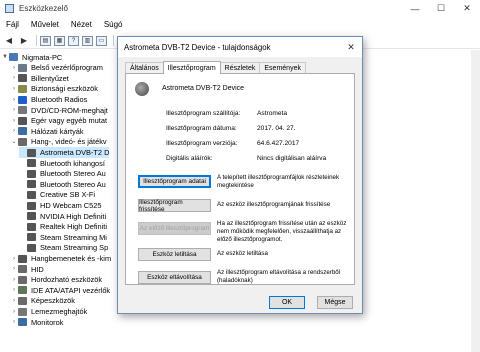 The image size is (480, 352). I want to click on tree-item: › Lemezmeghajtók, so click(48, 311).